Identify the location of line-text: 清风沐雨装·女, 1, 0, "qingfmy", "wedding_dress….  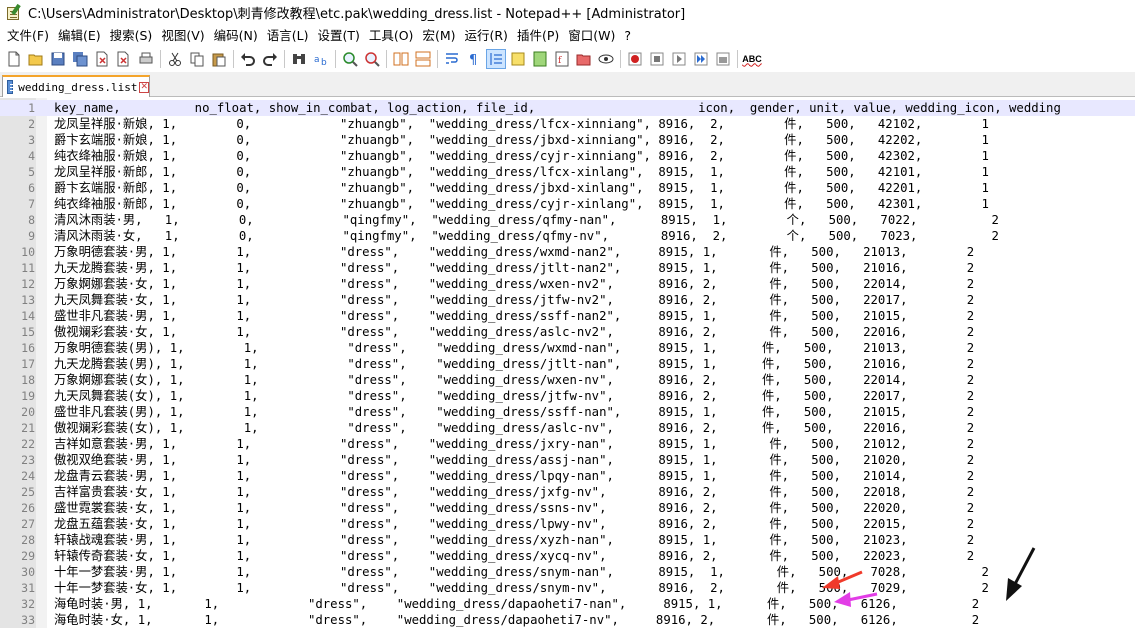
(526, 236).